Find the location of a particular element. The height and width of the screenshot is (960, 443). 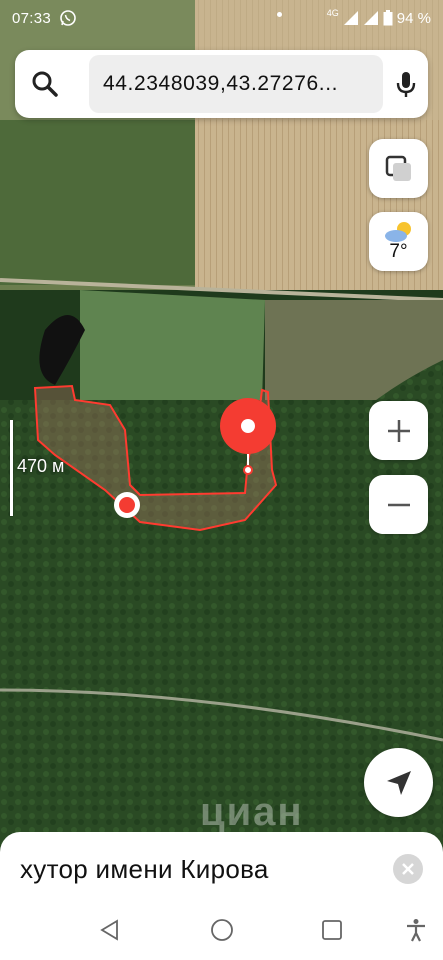

network-type: 4G is located at coordinates (332, 13).